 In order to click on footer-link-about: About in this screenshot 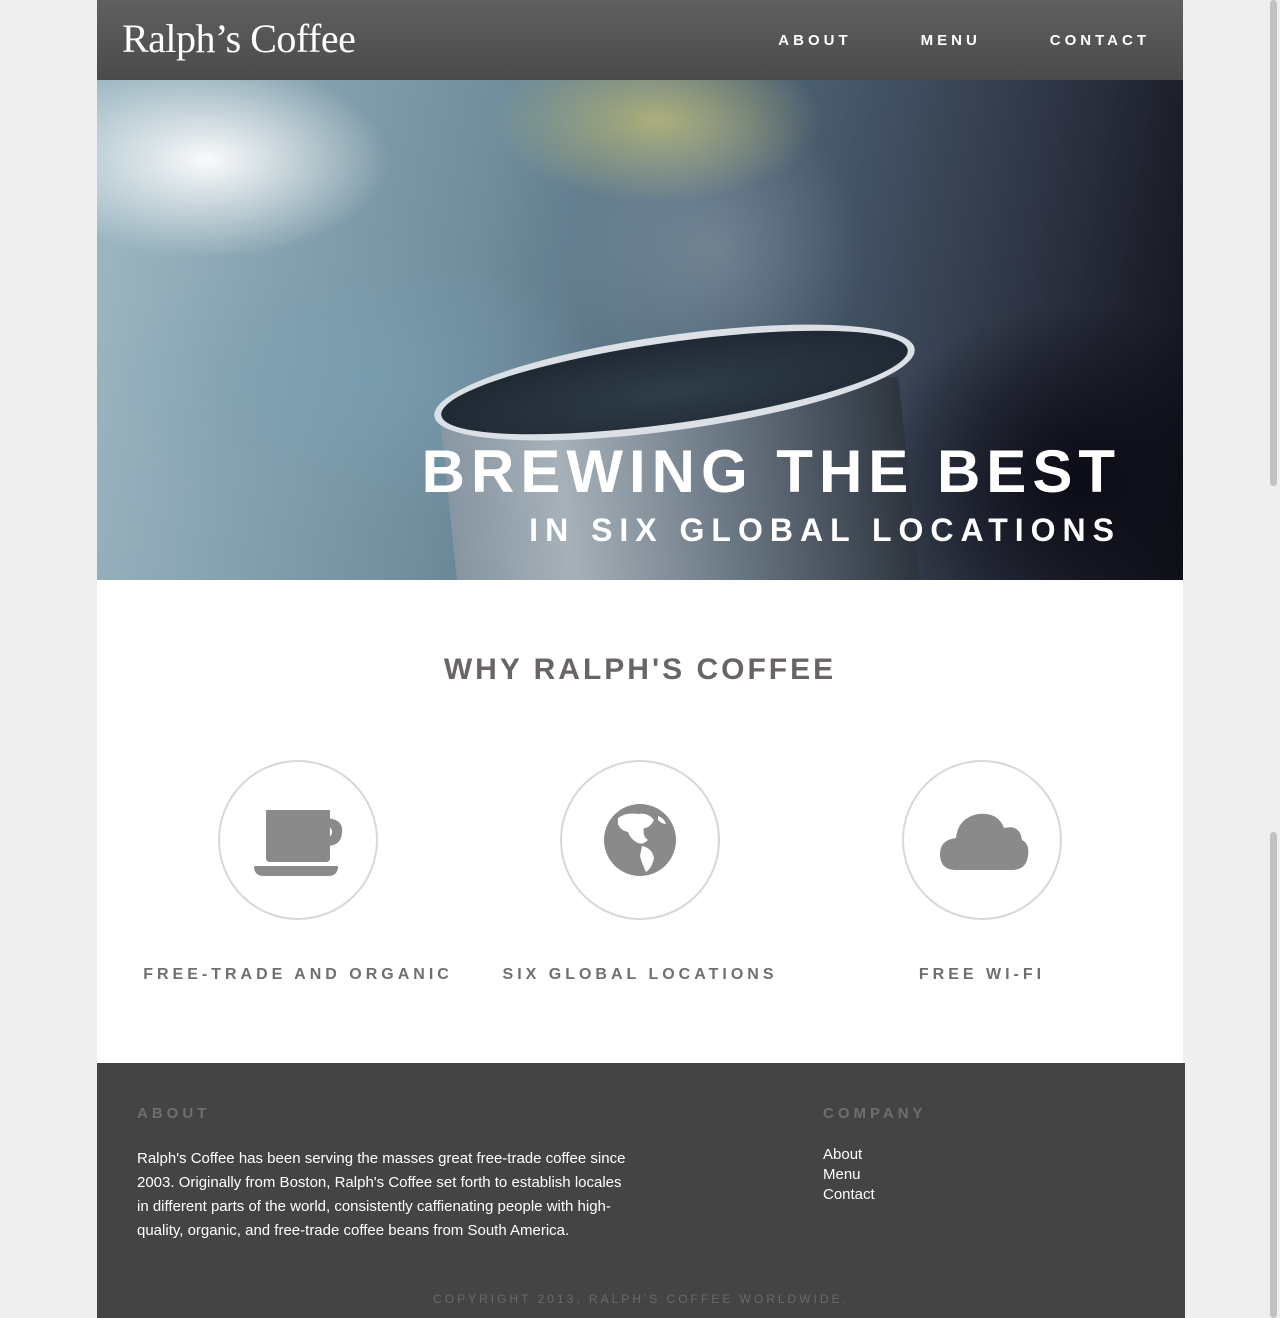, I will do `click(849, 1155)`.